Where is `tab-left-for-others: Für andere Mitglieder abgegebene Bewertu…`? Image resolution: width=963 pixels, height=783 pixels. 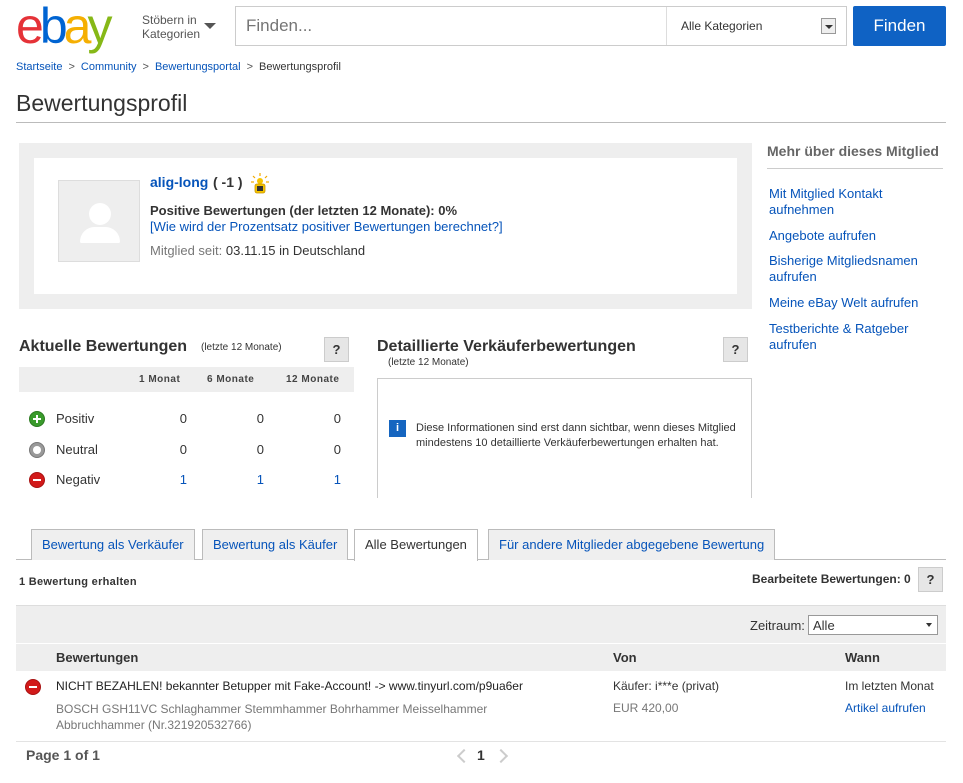 tab-left-for-others: Für andere Mitglieder abgegebene Bewertu… is located at coordinates (632, 544).